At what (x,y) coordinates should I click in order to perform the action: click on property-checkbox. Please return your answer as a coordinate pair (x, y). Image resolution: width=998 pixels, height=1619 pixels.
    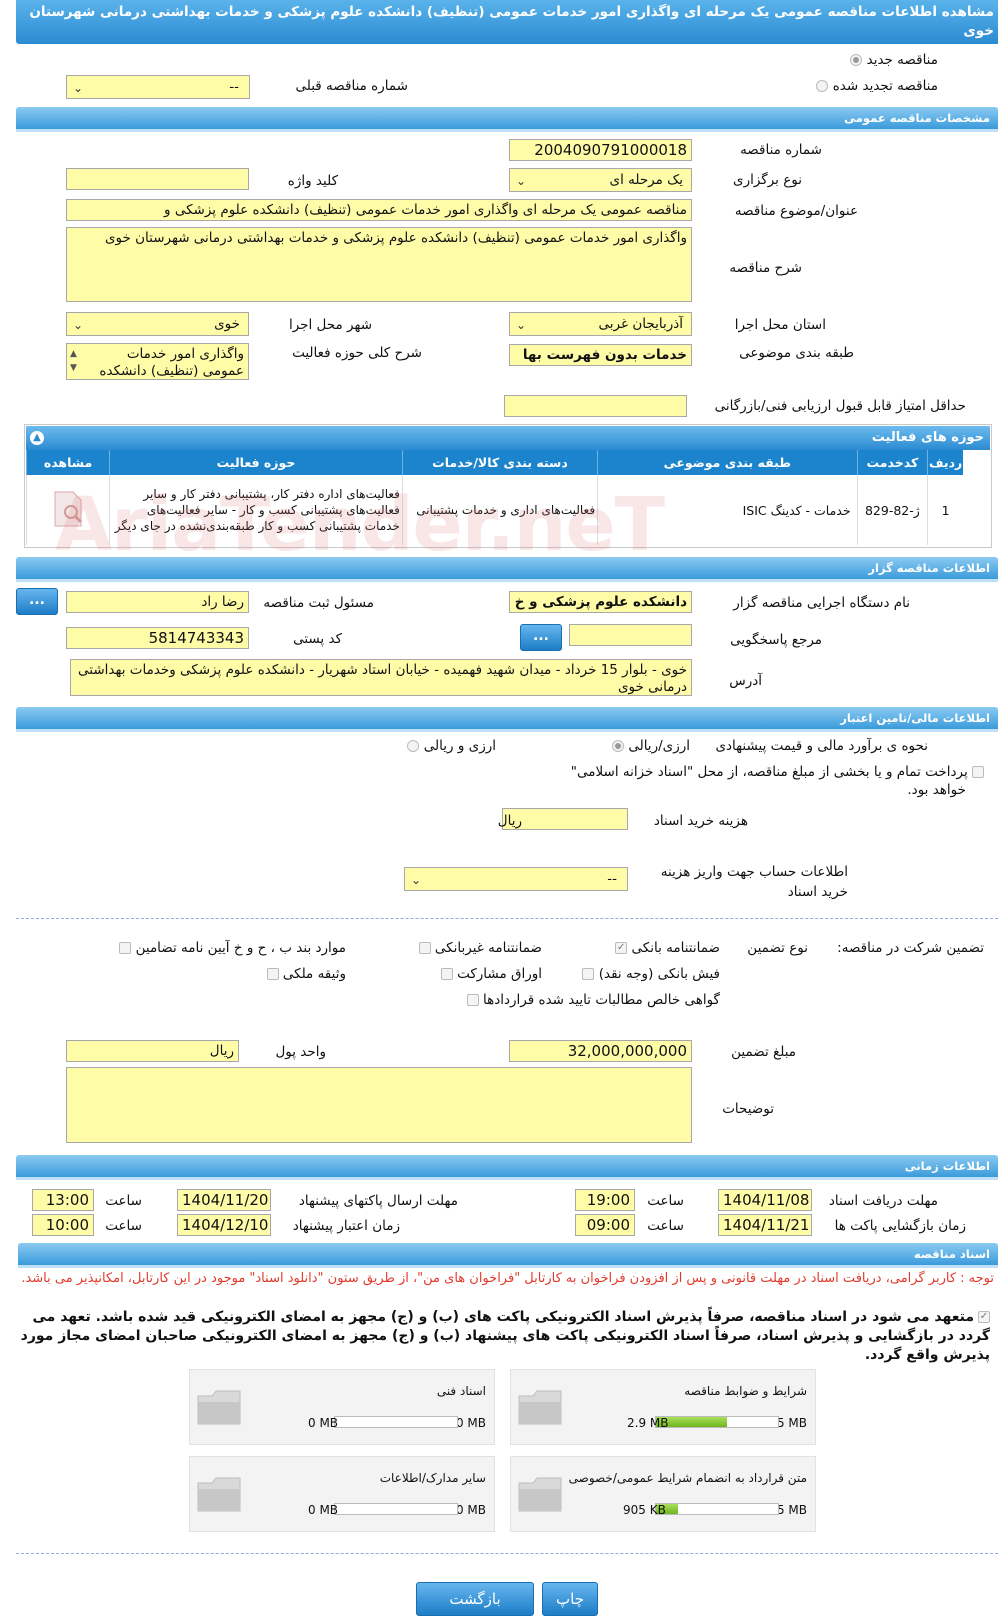
    Looking at the image, I should click on (272, 974).